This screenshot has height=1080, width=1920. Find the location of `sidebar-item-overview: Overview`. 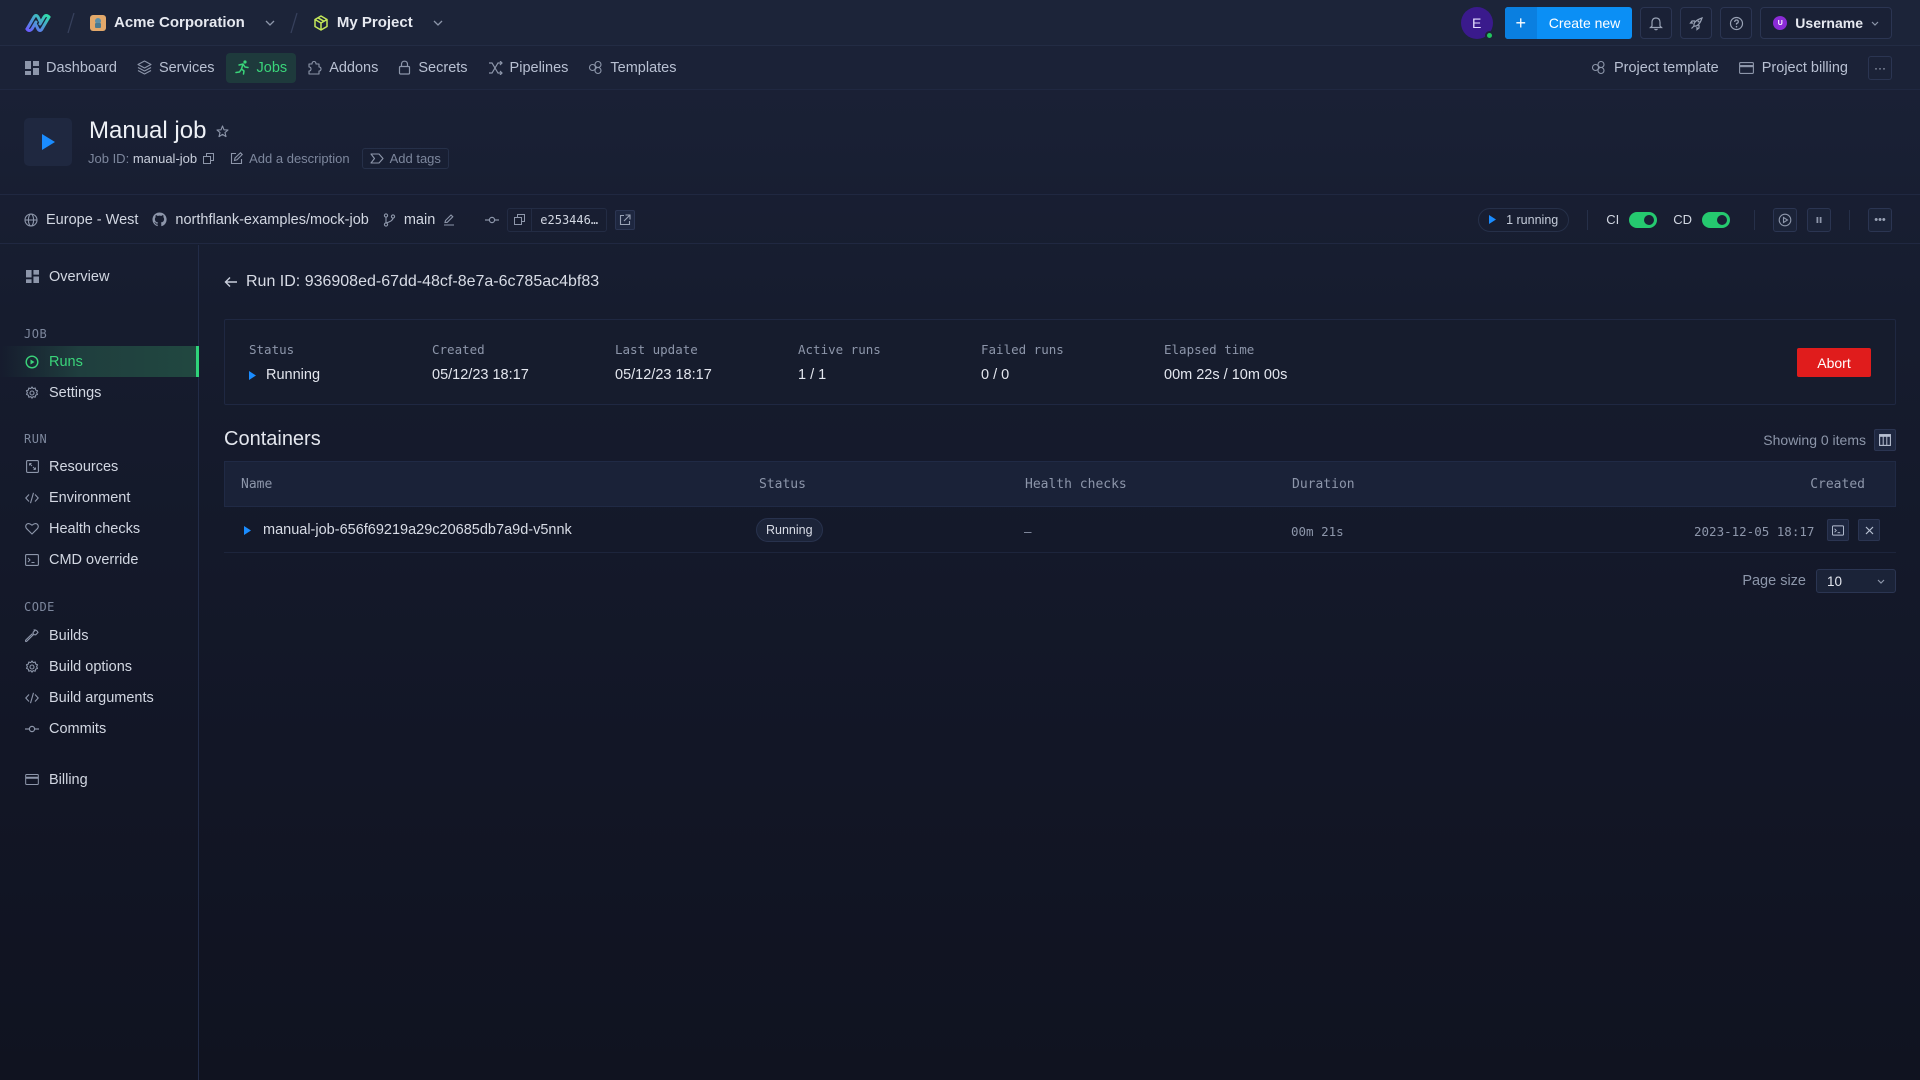

sidebar-item-overview: Overview is located at coordinates (99, 276).